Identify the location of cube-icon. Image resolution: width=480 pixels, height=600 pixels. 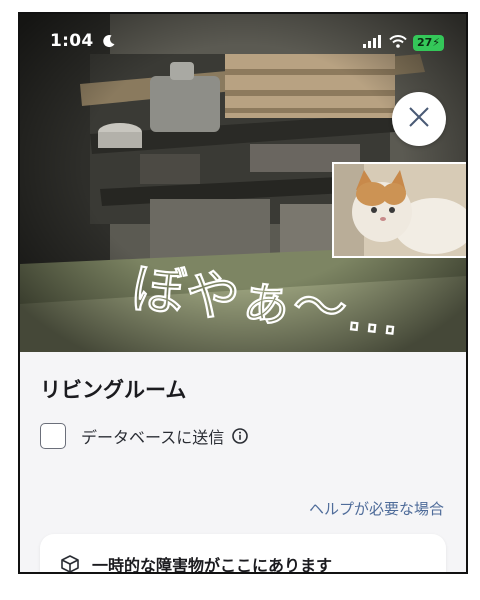
(70, 563).